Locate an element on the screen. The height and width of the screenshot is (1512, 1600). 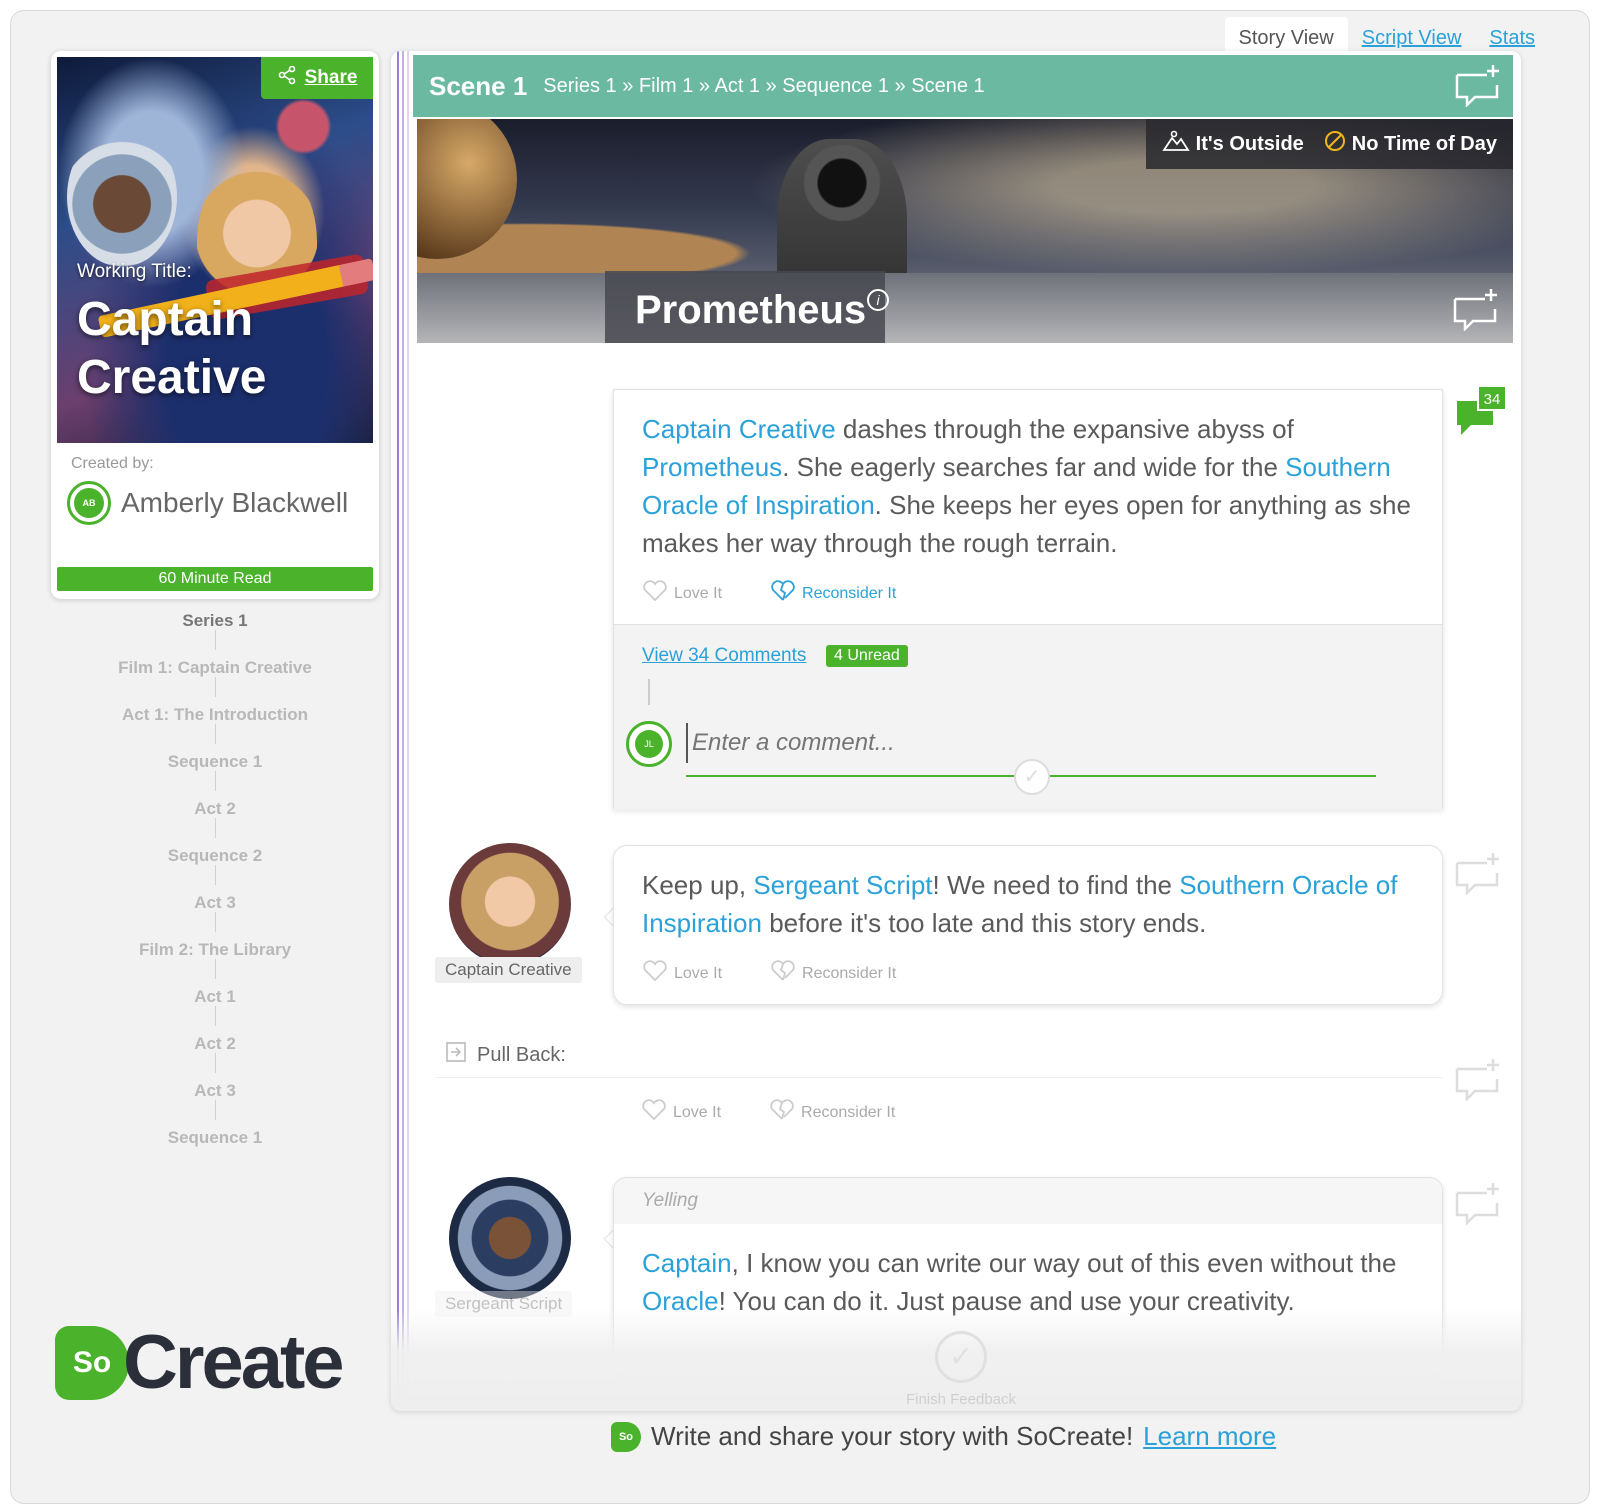
author-initials: AB is located at coordinates (89, 503).